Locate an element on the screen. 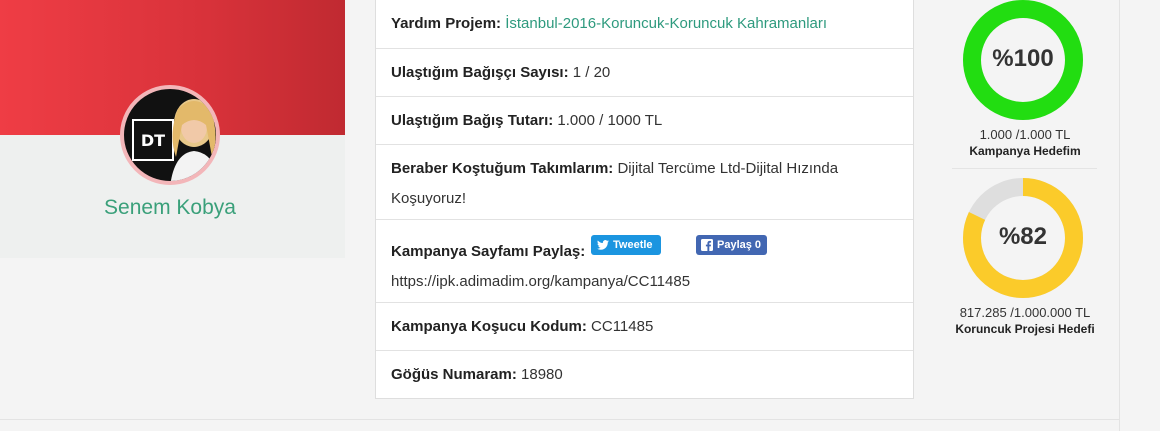 The image size is (1160, 431). profile-name: Senem Kobya is located at coordinates (170, 208).